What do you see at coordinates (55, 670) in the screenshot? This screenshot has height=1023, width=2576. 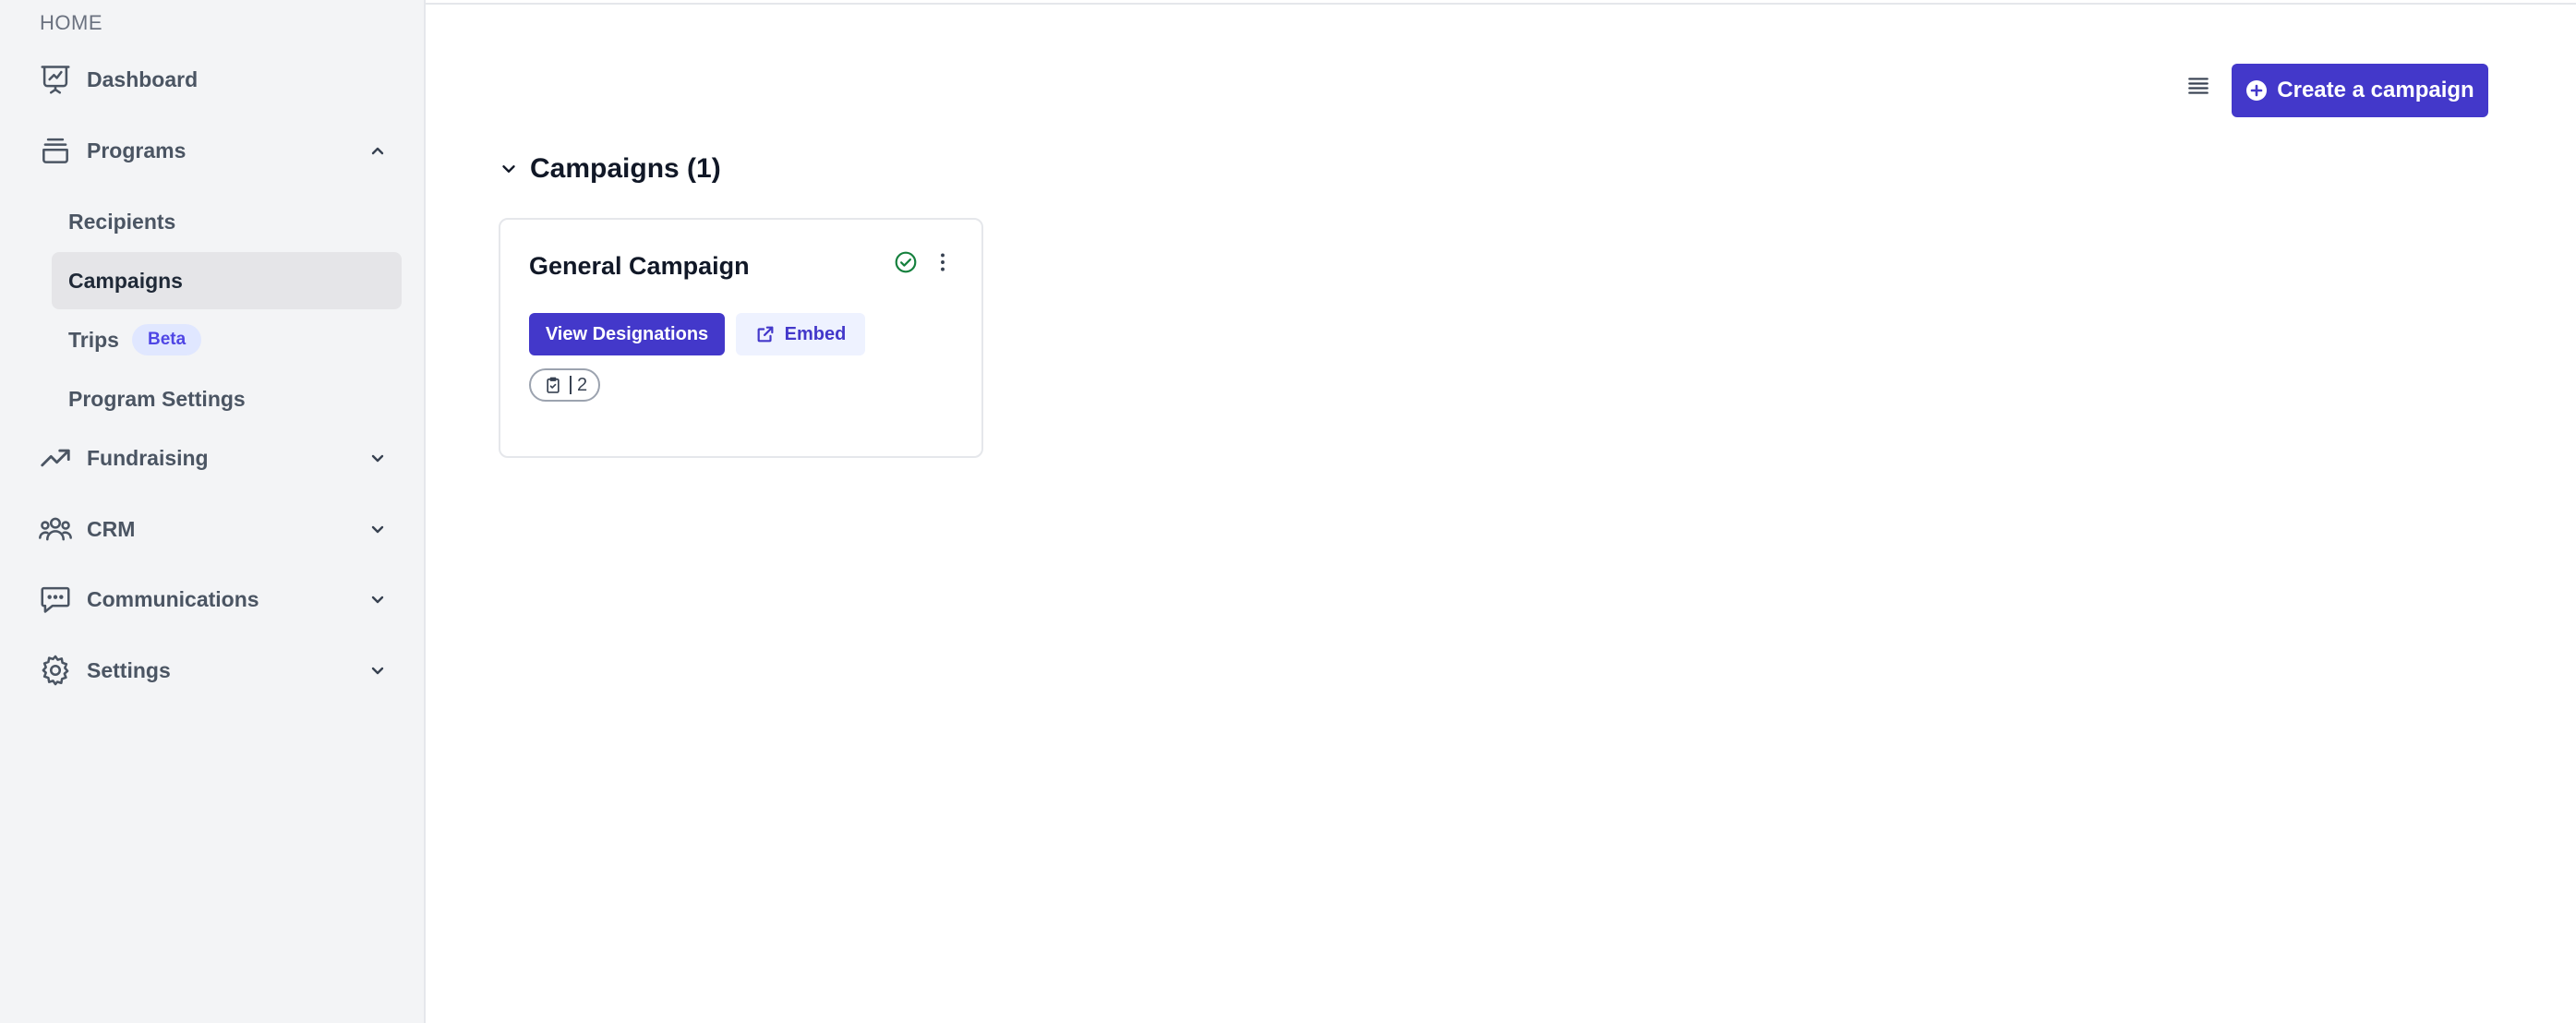 I see `gear-icon` at bounding box center [55, 670].